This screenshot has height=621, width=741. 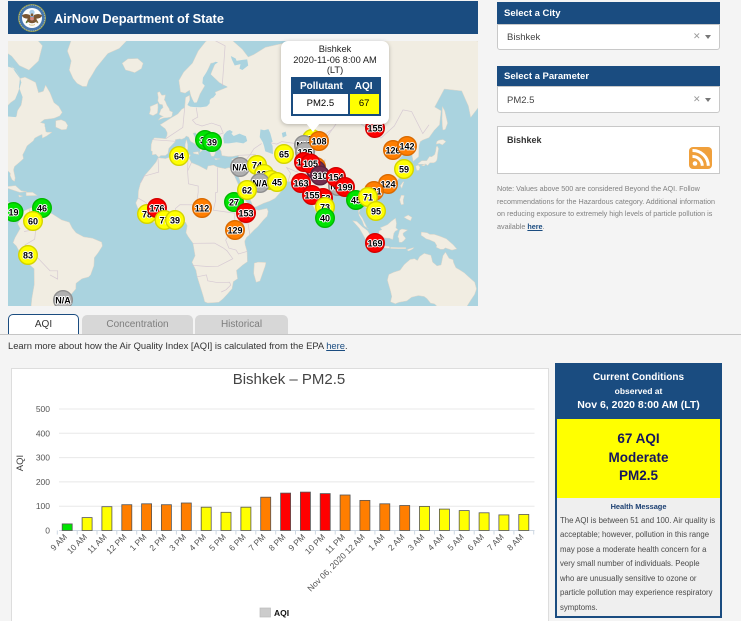 I want to click on svg-text: 40, so click(x=325, y=218).